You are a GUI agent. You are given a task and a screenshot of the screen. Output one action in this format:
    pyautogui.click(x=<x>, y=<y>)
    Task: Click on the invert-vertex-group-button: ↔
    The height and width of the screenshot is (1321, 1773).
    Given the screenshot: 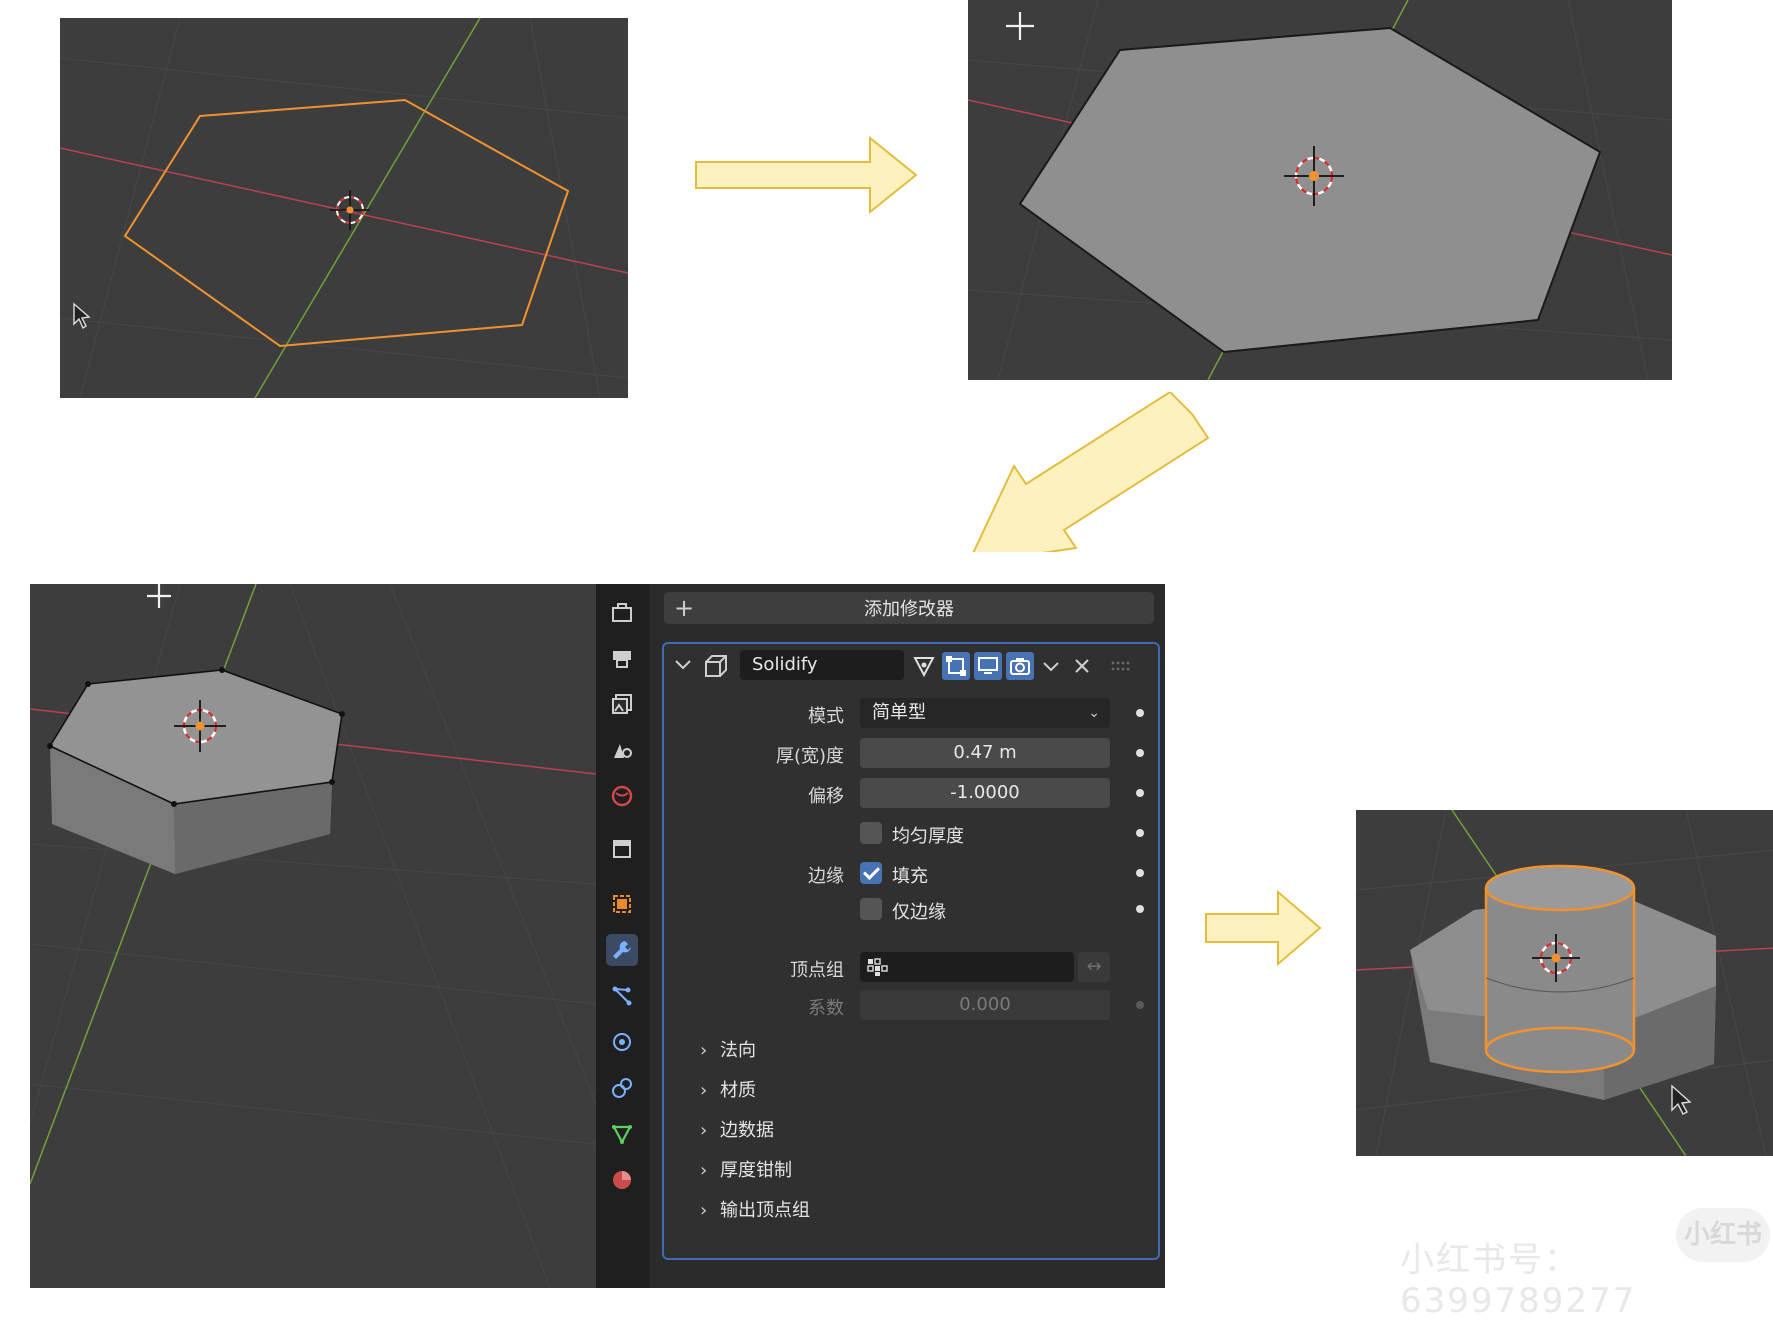 What is the action you would take?
    pyautogui.click(x=1094, y=967)
    